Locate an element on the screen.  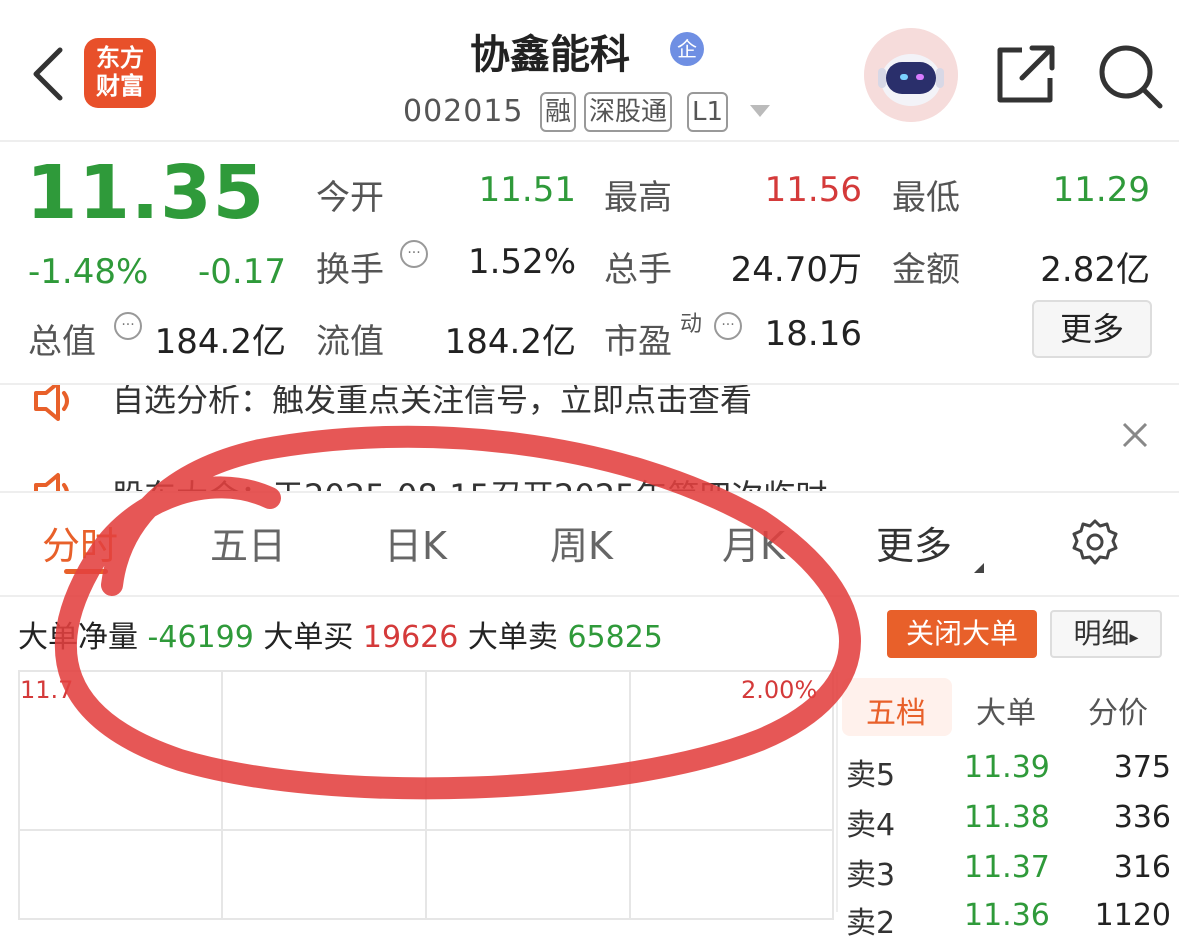
ask-volume: 1120 is located at coordinates (1132, 915).